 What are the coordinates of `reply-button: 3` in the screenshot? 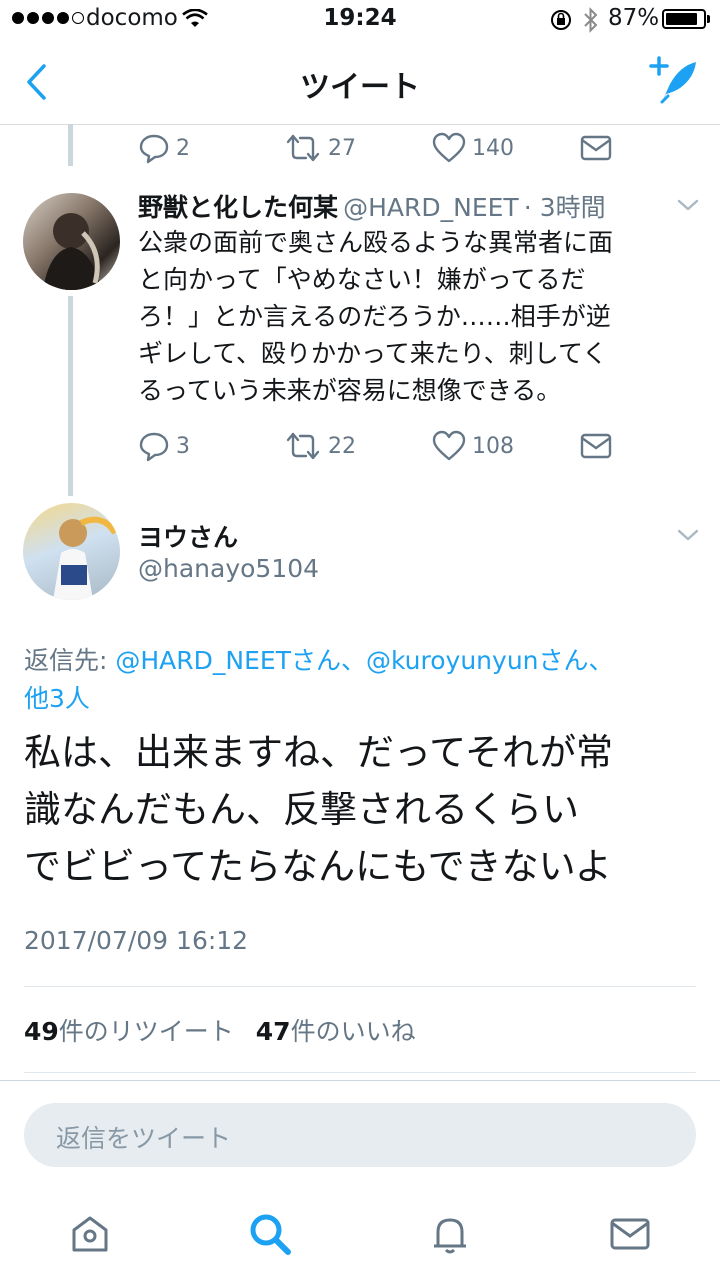 It's located at (164, 446).